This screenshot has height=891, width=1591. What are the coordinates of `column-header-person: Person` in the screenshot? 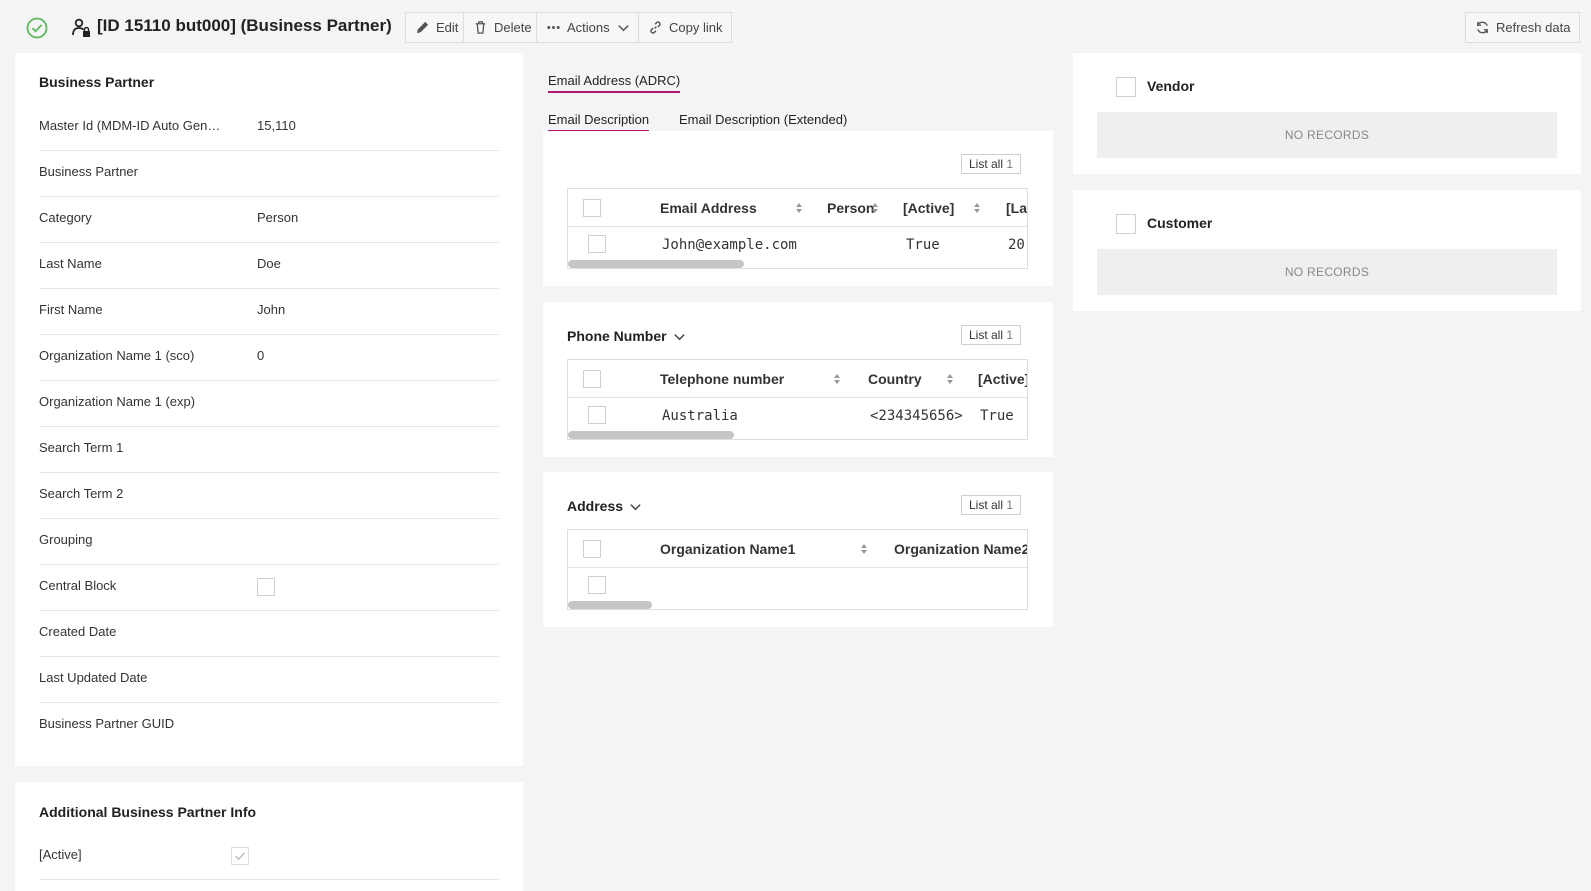 It's located at (850, 208).